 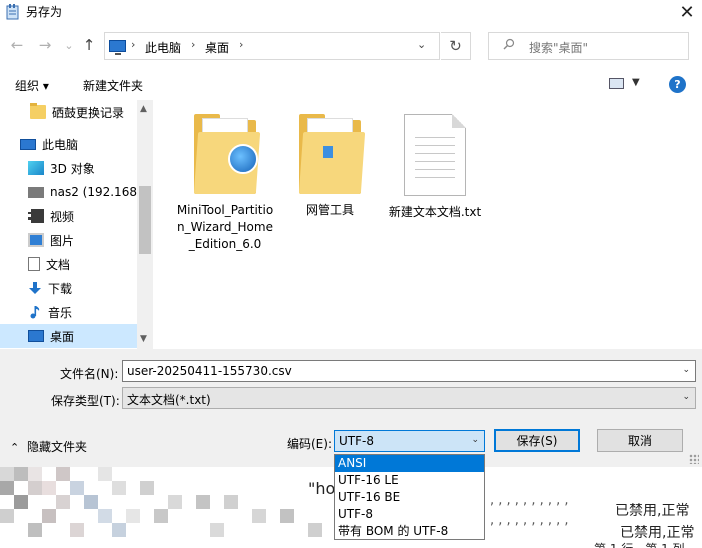 What do you see at coordinates (35, 312) in the screenshot?
I see `music-icon` at bounding box center [35, 312].